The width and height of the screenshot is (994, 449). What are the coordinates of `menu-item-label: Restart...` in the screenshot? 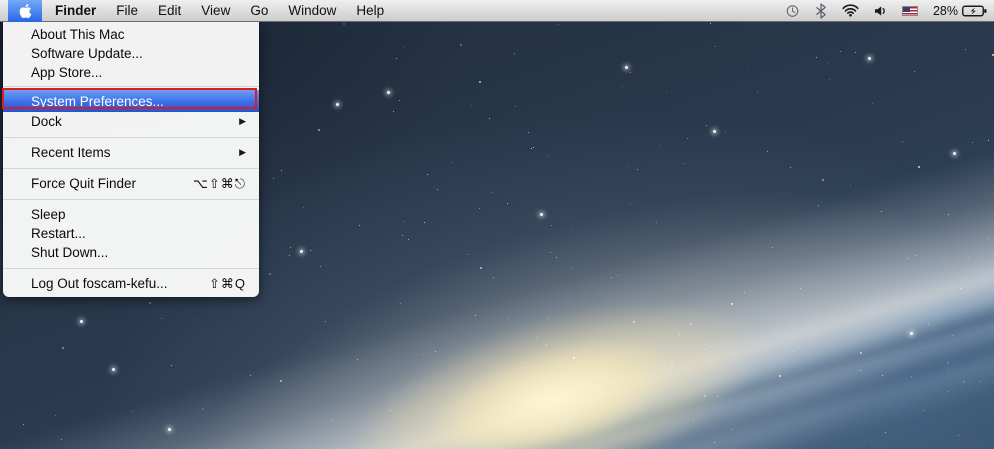 It's located at (58, 233).